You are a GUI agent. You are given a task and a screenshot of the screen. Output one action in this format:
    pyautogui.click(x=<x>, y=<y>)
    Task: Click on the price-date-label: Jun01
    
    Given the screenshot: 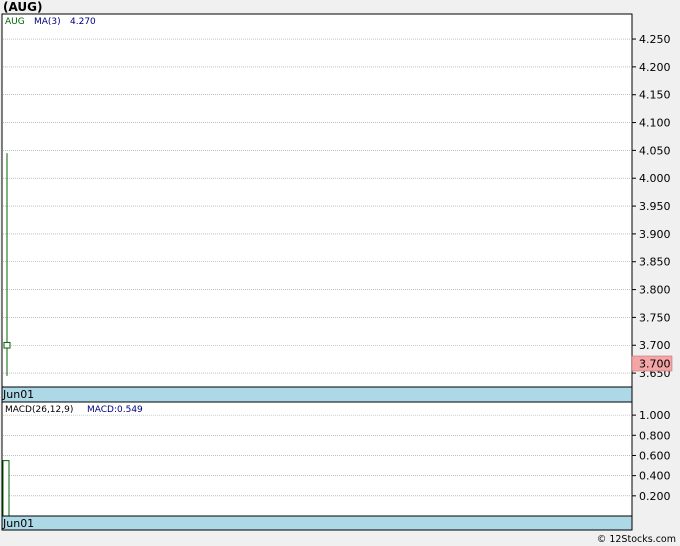 What is the action you would take?
    pyautogui.click(x=18, y=394)
    